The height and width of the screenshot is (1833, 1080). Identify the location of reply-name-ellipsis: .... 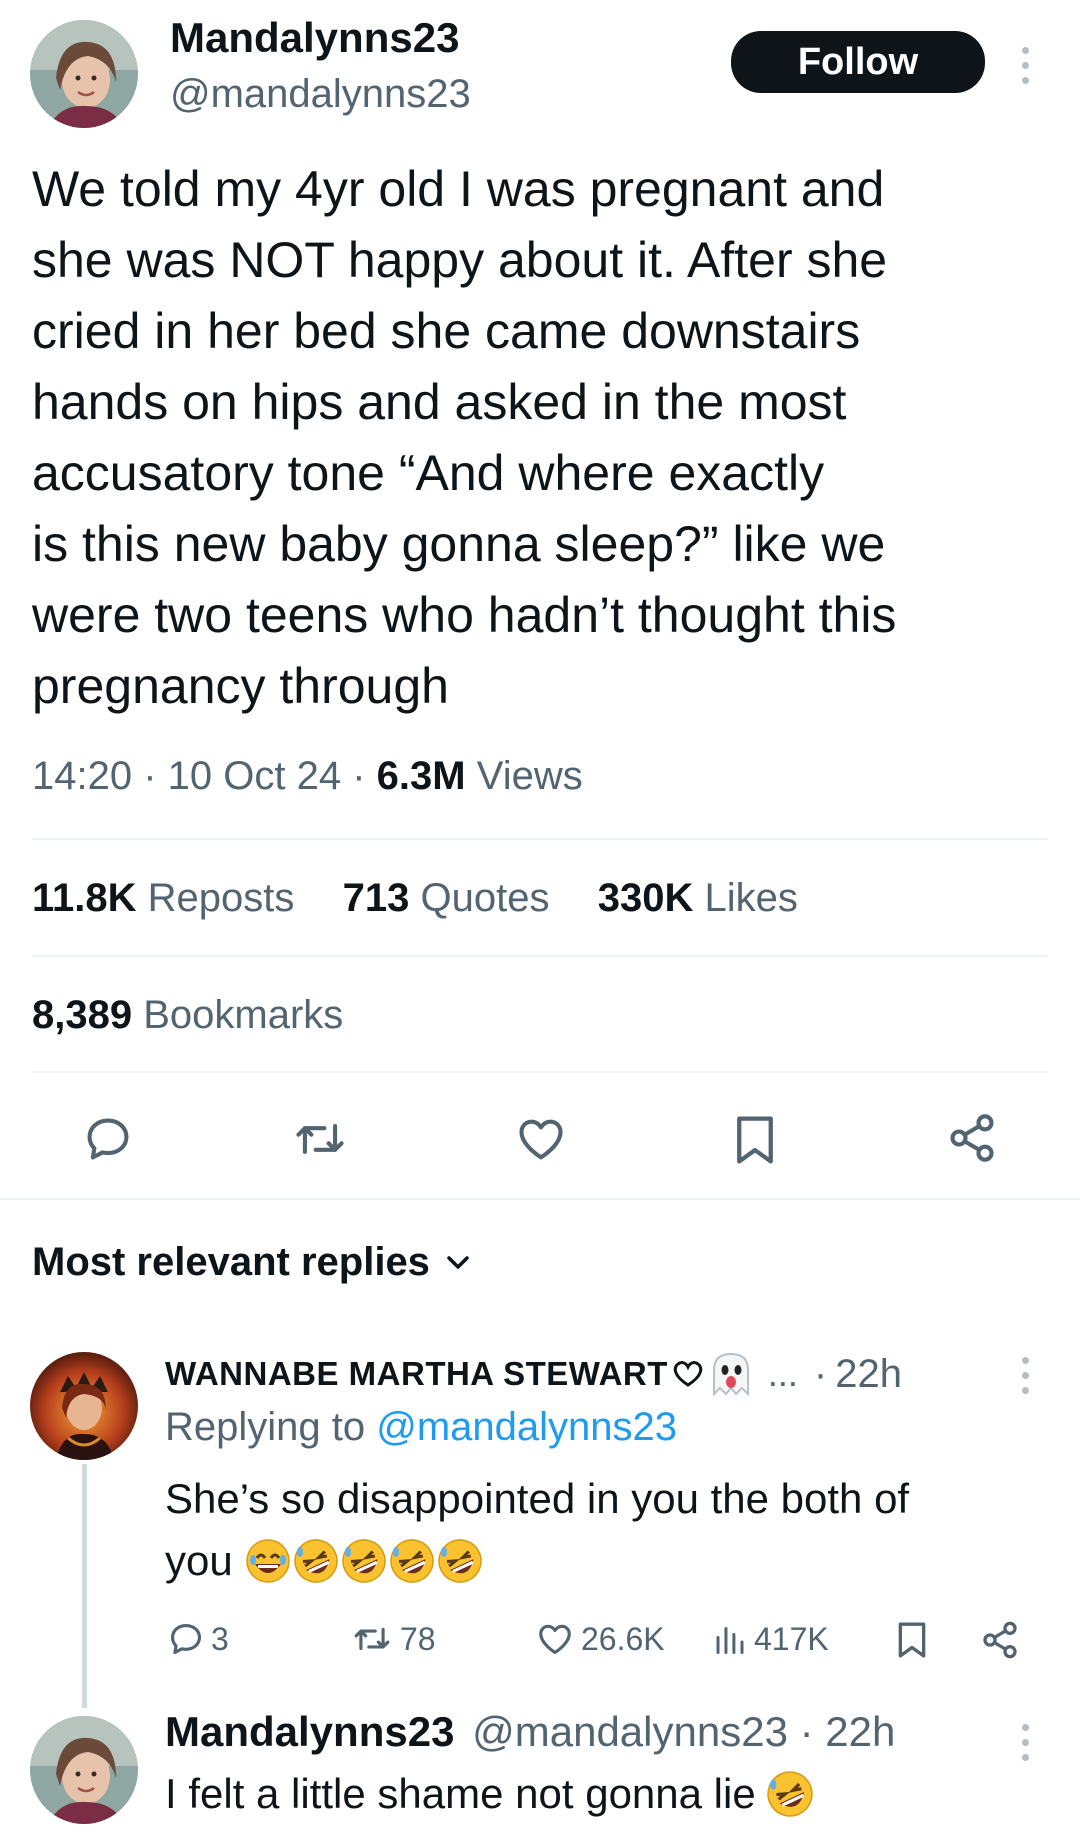
(782, 1373).